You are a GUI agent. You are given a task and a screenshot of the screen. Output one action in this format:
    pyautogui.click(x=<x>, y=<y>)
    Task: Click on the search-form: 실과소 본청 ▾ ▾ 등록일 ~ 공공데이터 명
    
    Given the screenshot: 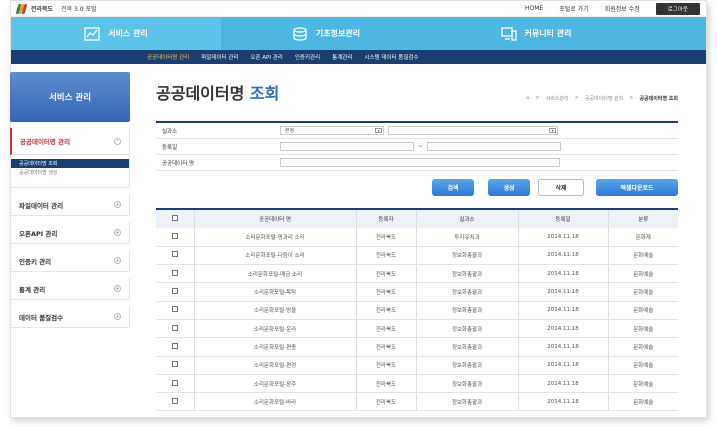 What is the action you would take?
    pyautogui.click(x=417, y=146)
    